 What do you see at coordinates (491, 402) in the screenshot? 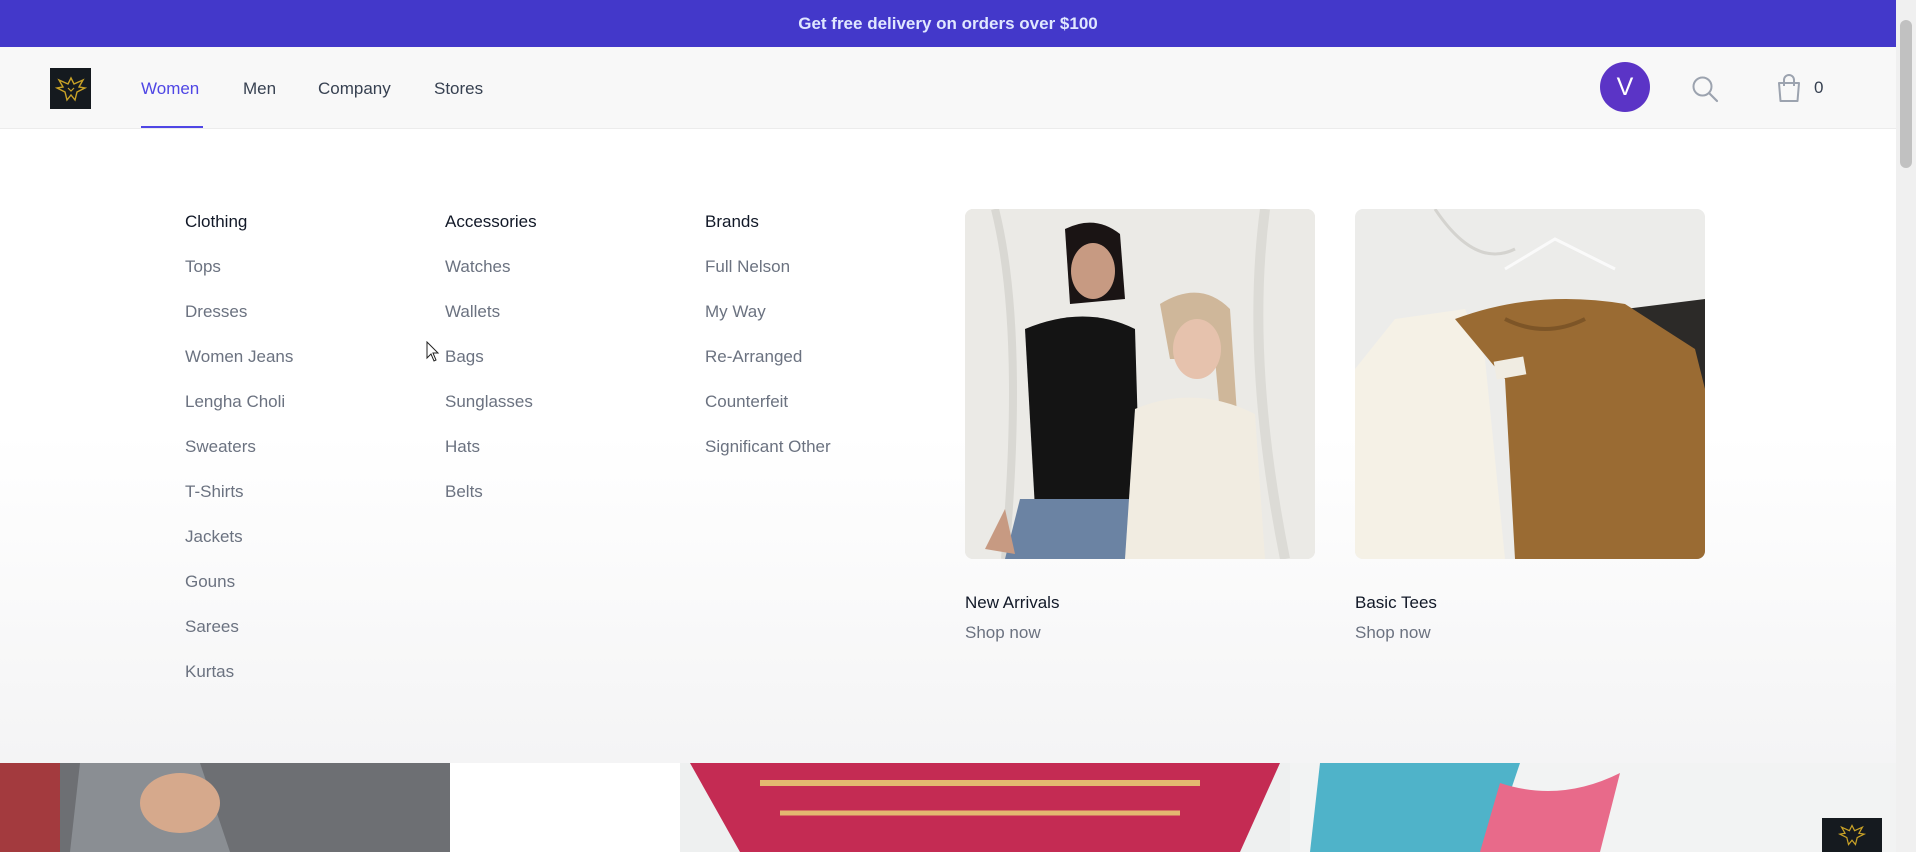
I see `menu-item-sunglasses: Sunglasses` at bounding box center [491, 402].